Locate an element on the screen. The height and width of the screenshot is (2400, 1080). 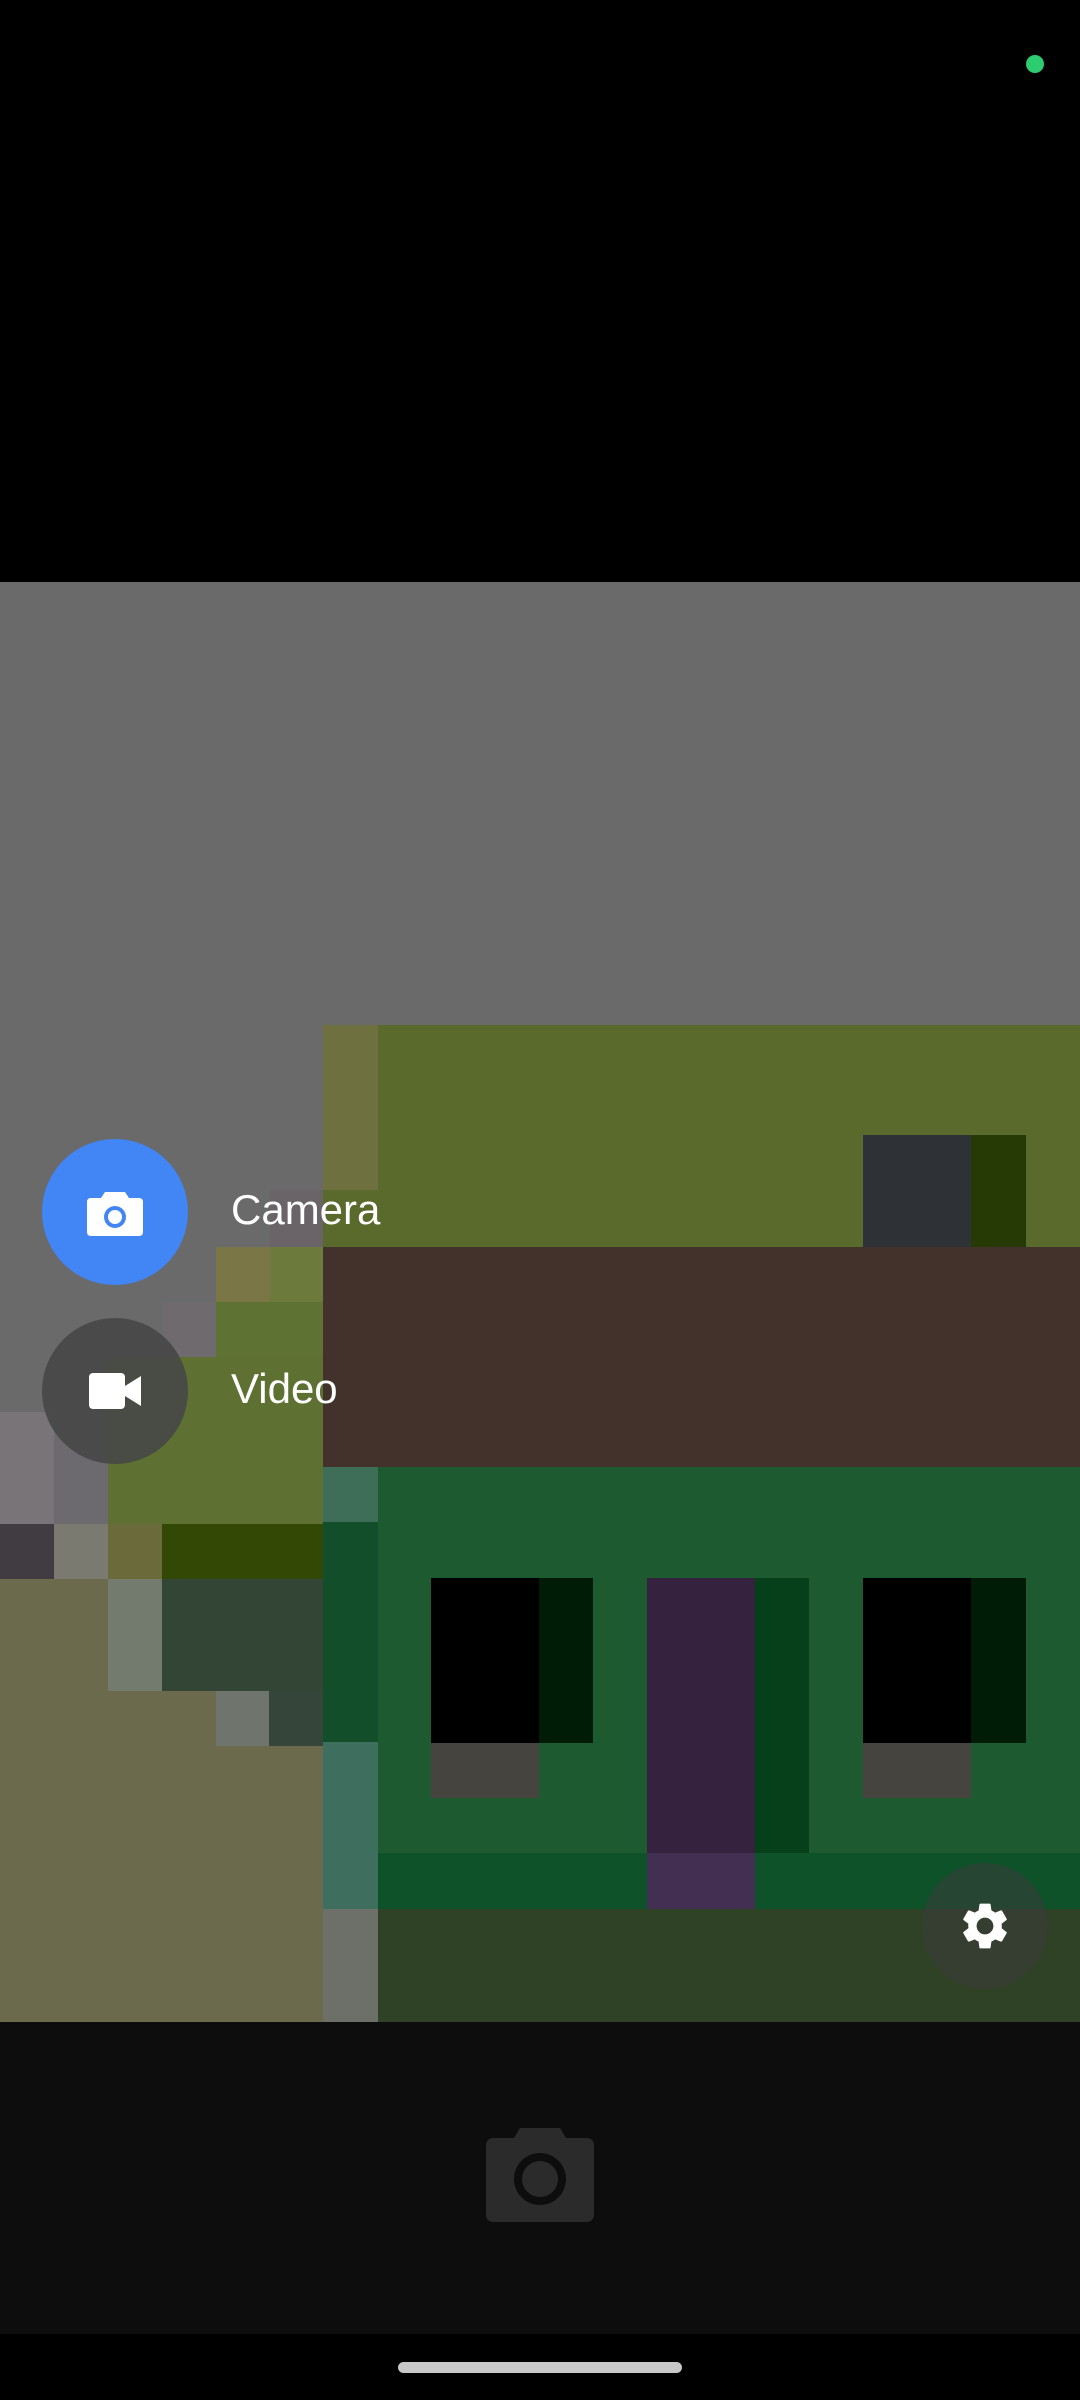
settings-button is located at coordinates (985, 1926).